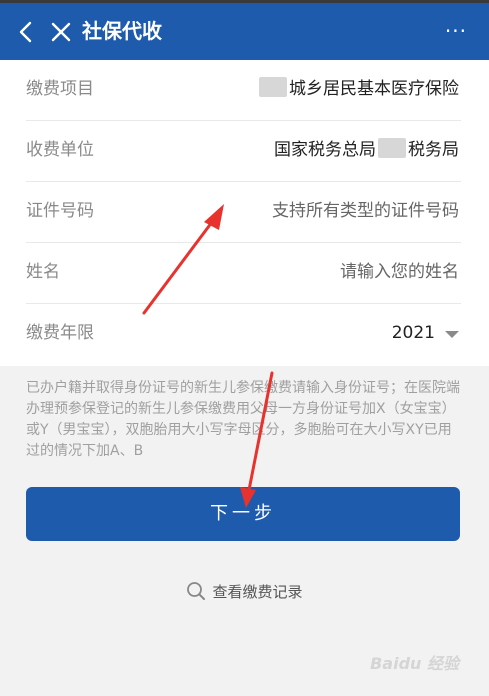 This screenshot has height=696, width=489. Describe the element at coordinates (122, 31) in the screenshot. I see `page-title: 社保代收` at that location.